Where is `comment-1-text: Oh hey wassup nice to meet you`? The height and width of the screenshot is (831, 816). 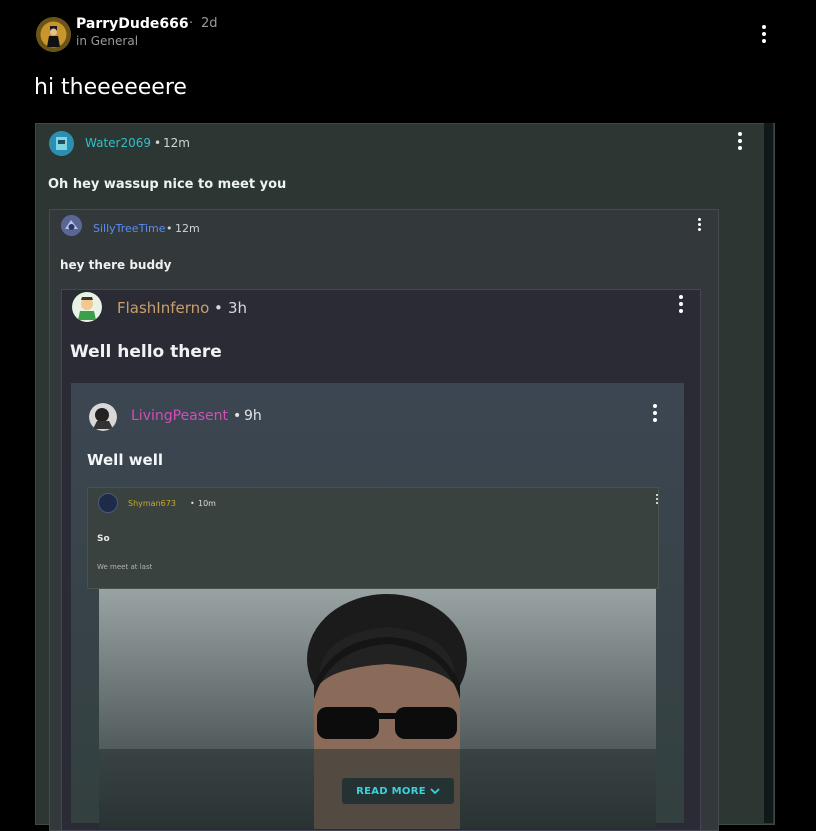 comment-1-text: Oh hey wassup nice to meet you is located at coordinates (167, 184).